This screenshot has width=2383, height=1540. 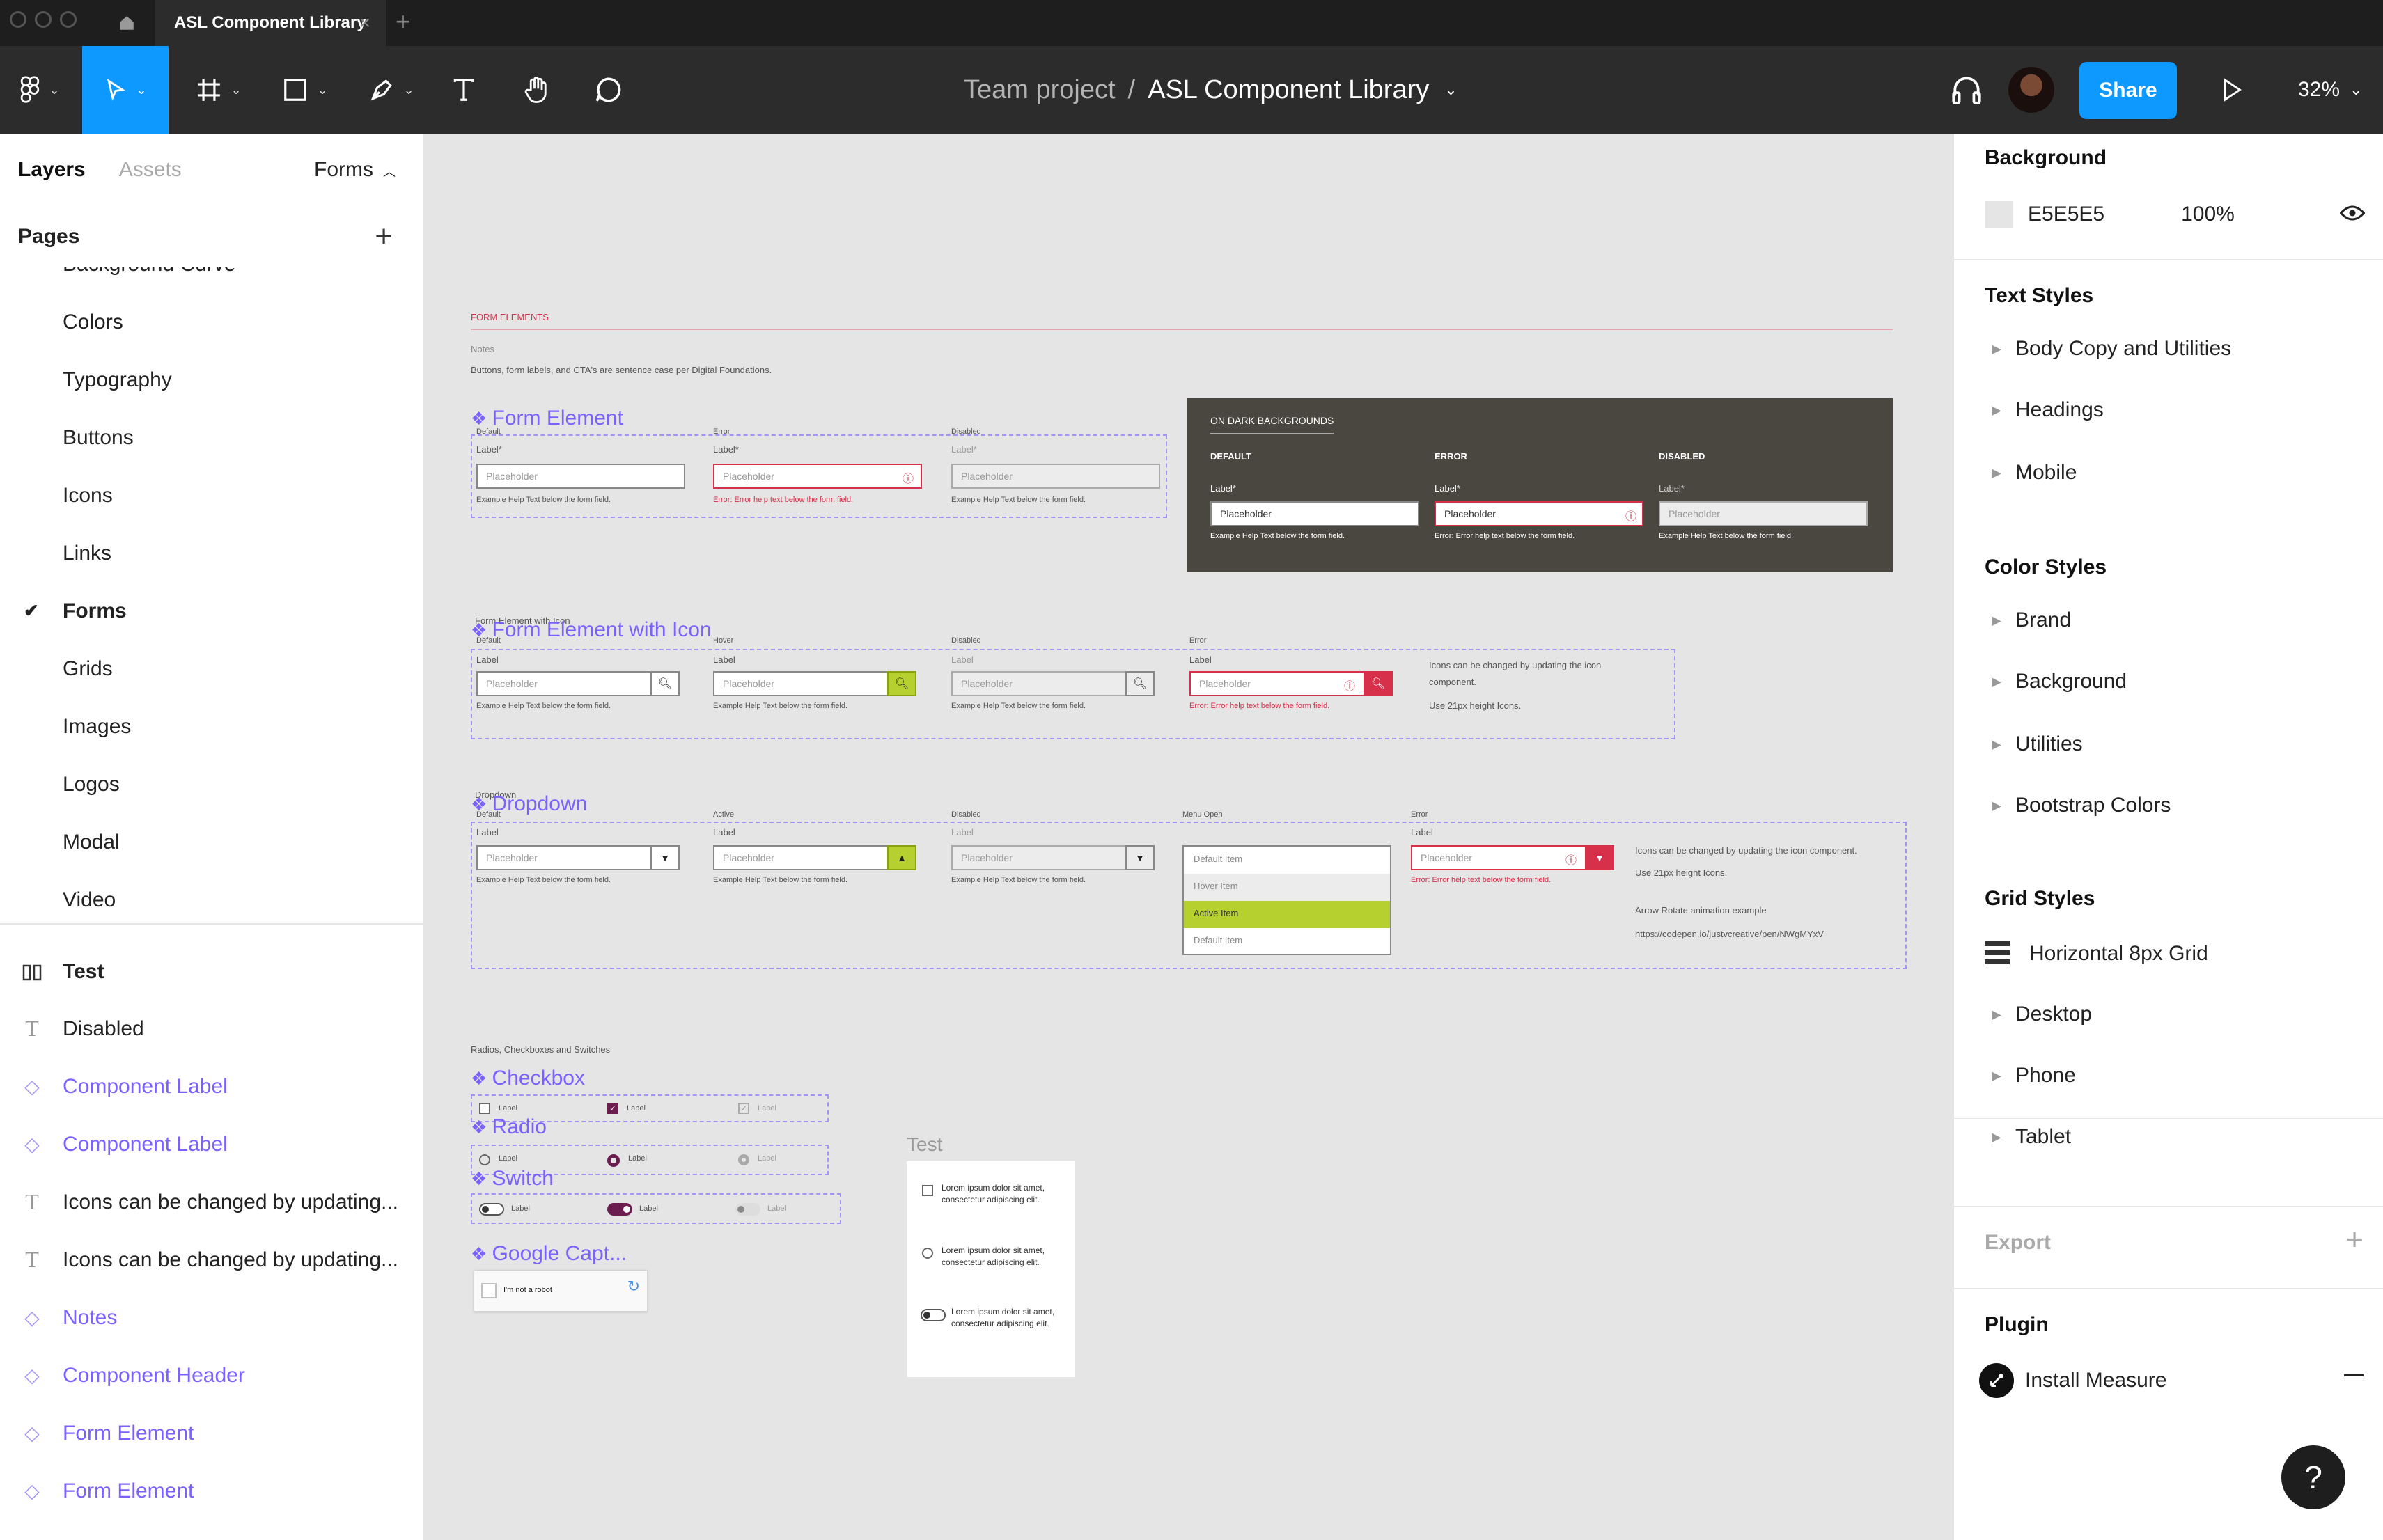 I want to click on component-label: Checkbox, so click(x=528, y=1078).